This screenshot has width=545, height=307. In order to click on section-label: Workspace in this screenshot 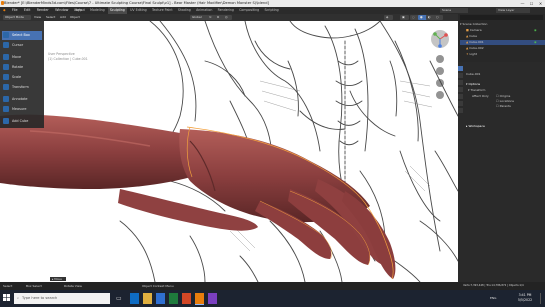, I will do `click(476, 126)`.